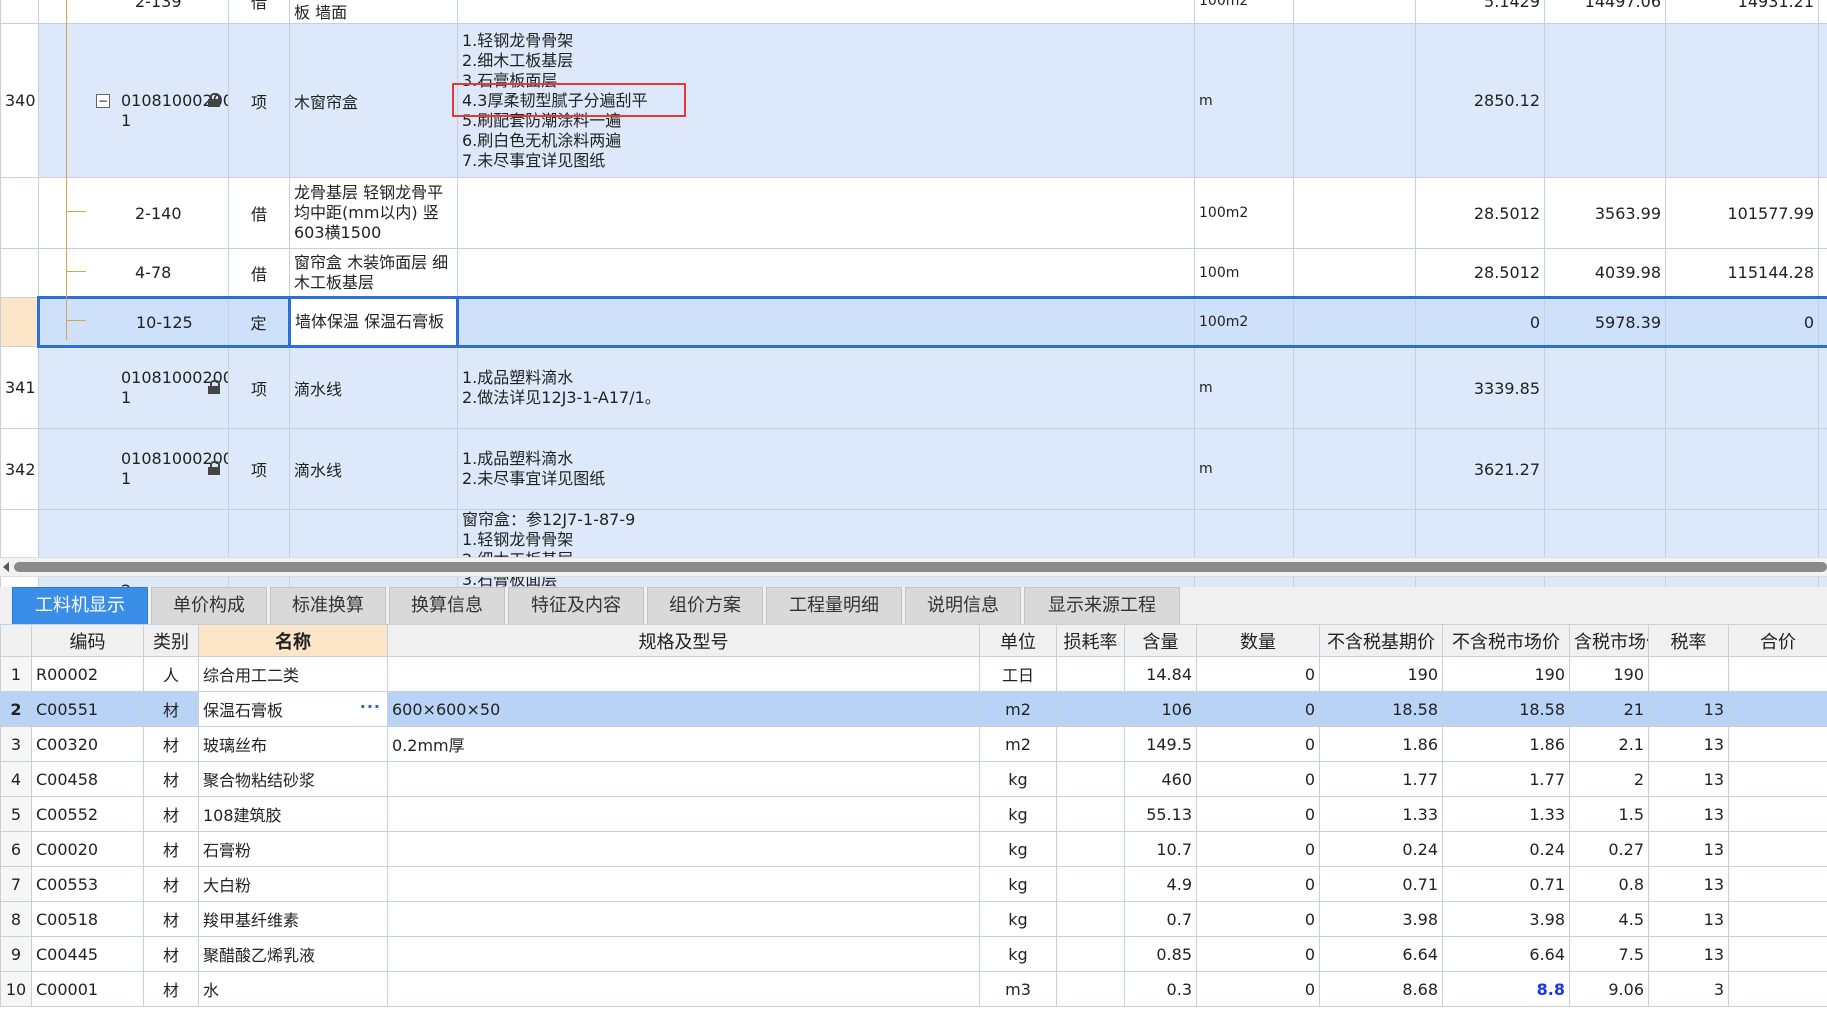  What do you see at coordinates (1506, 640) in the screenshot?
I see `column-header: 不含税市场价` at bounding box center [1506, 640].